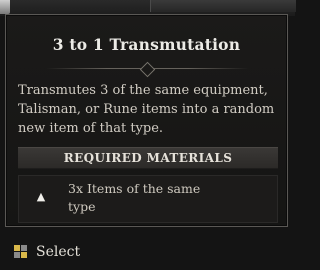 The width and height of the screenshot is (320, 270). What do you see at coordinates (134, 197) in the screenshot?
I see `required-material-text: 3x Items of the same type` at bounding box center [134, 197].